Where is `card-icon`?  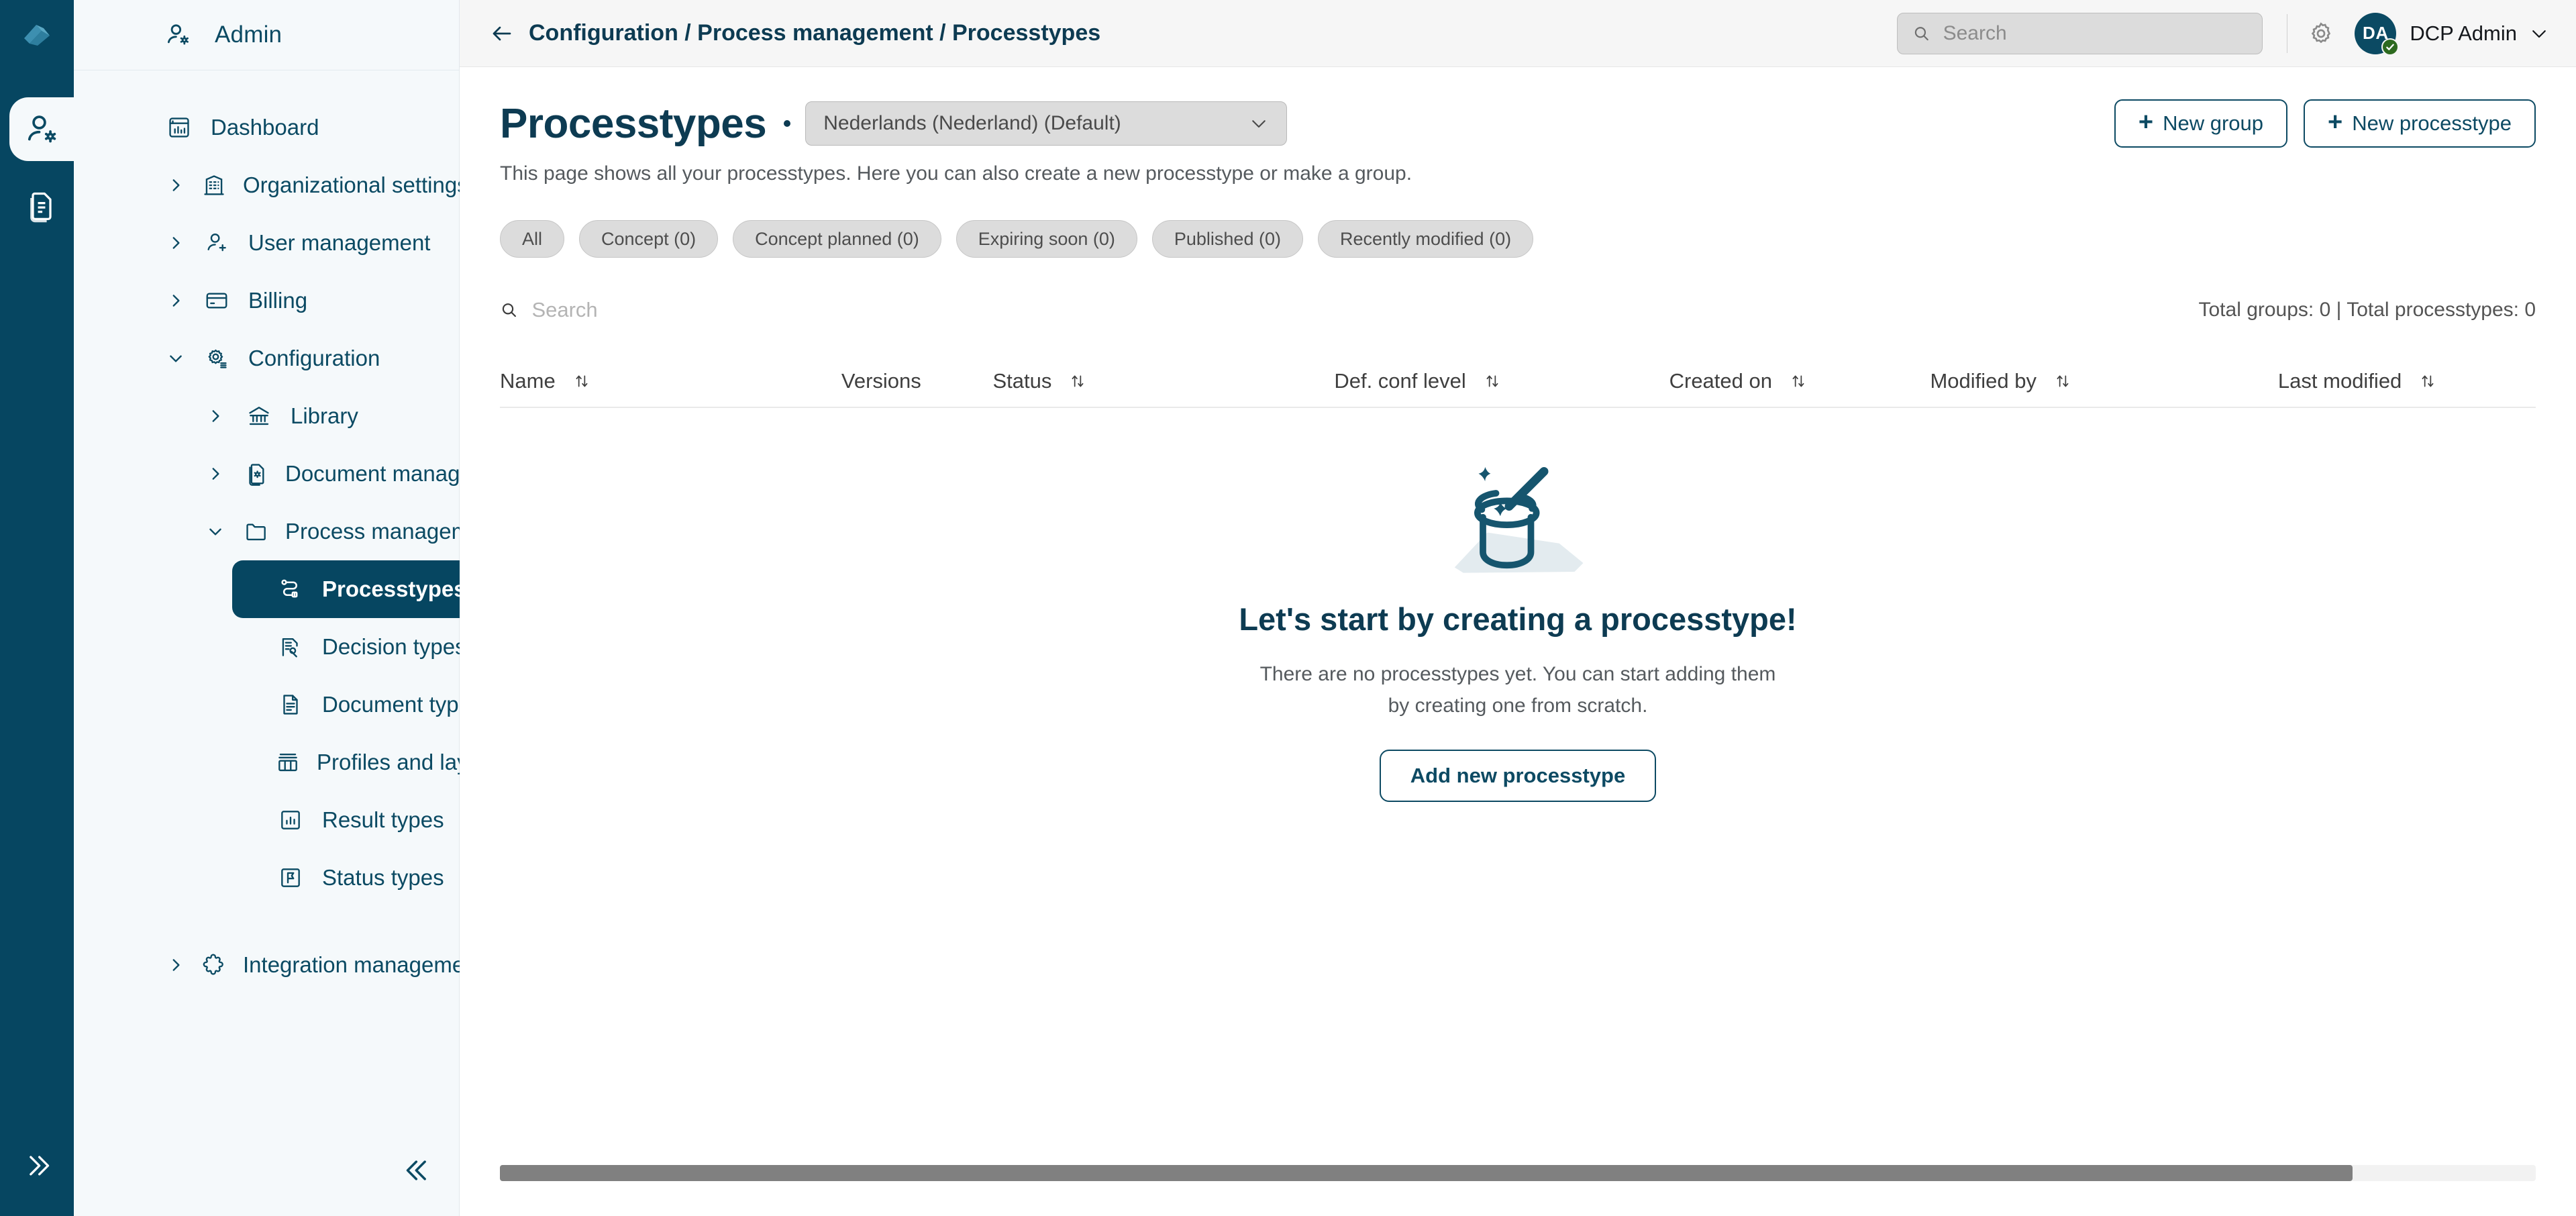 card-icon is located at coordinates (216, 300).